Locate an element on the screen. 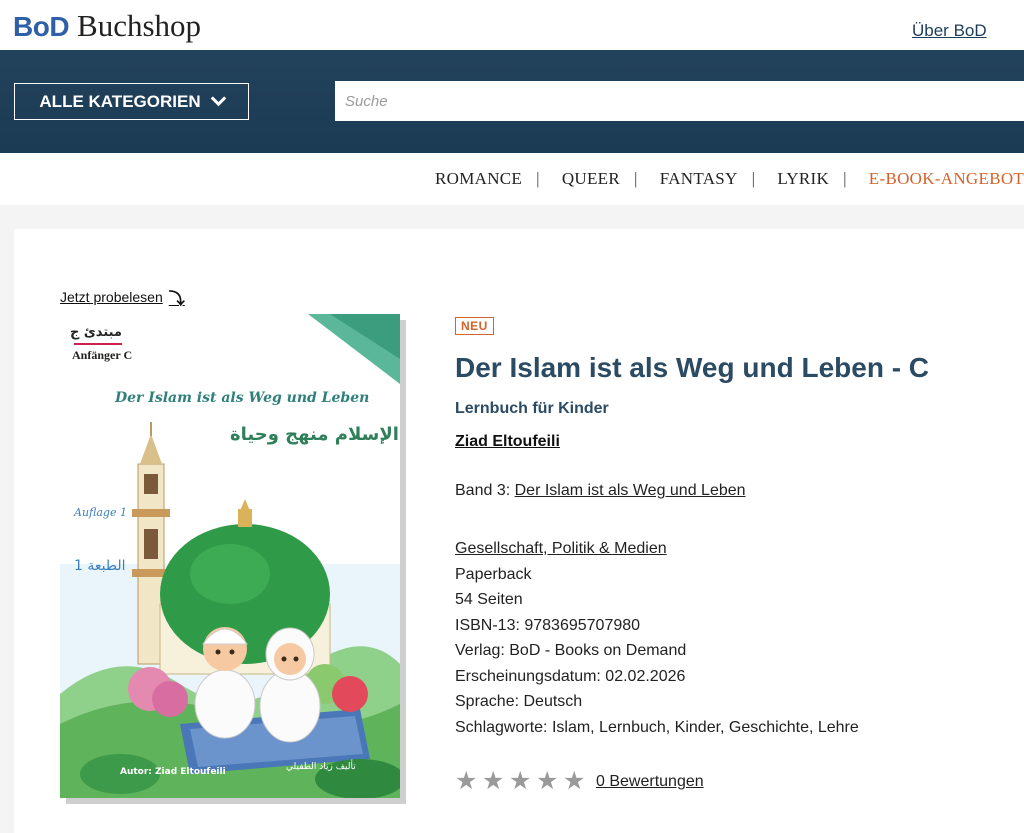 The height and width of the screenshot is (833, 1024). cover-title-ar: الإسلام منهج وحياة is located at coordinates (314, 434).